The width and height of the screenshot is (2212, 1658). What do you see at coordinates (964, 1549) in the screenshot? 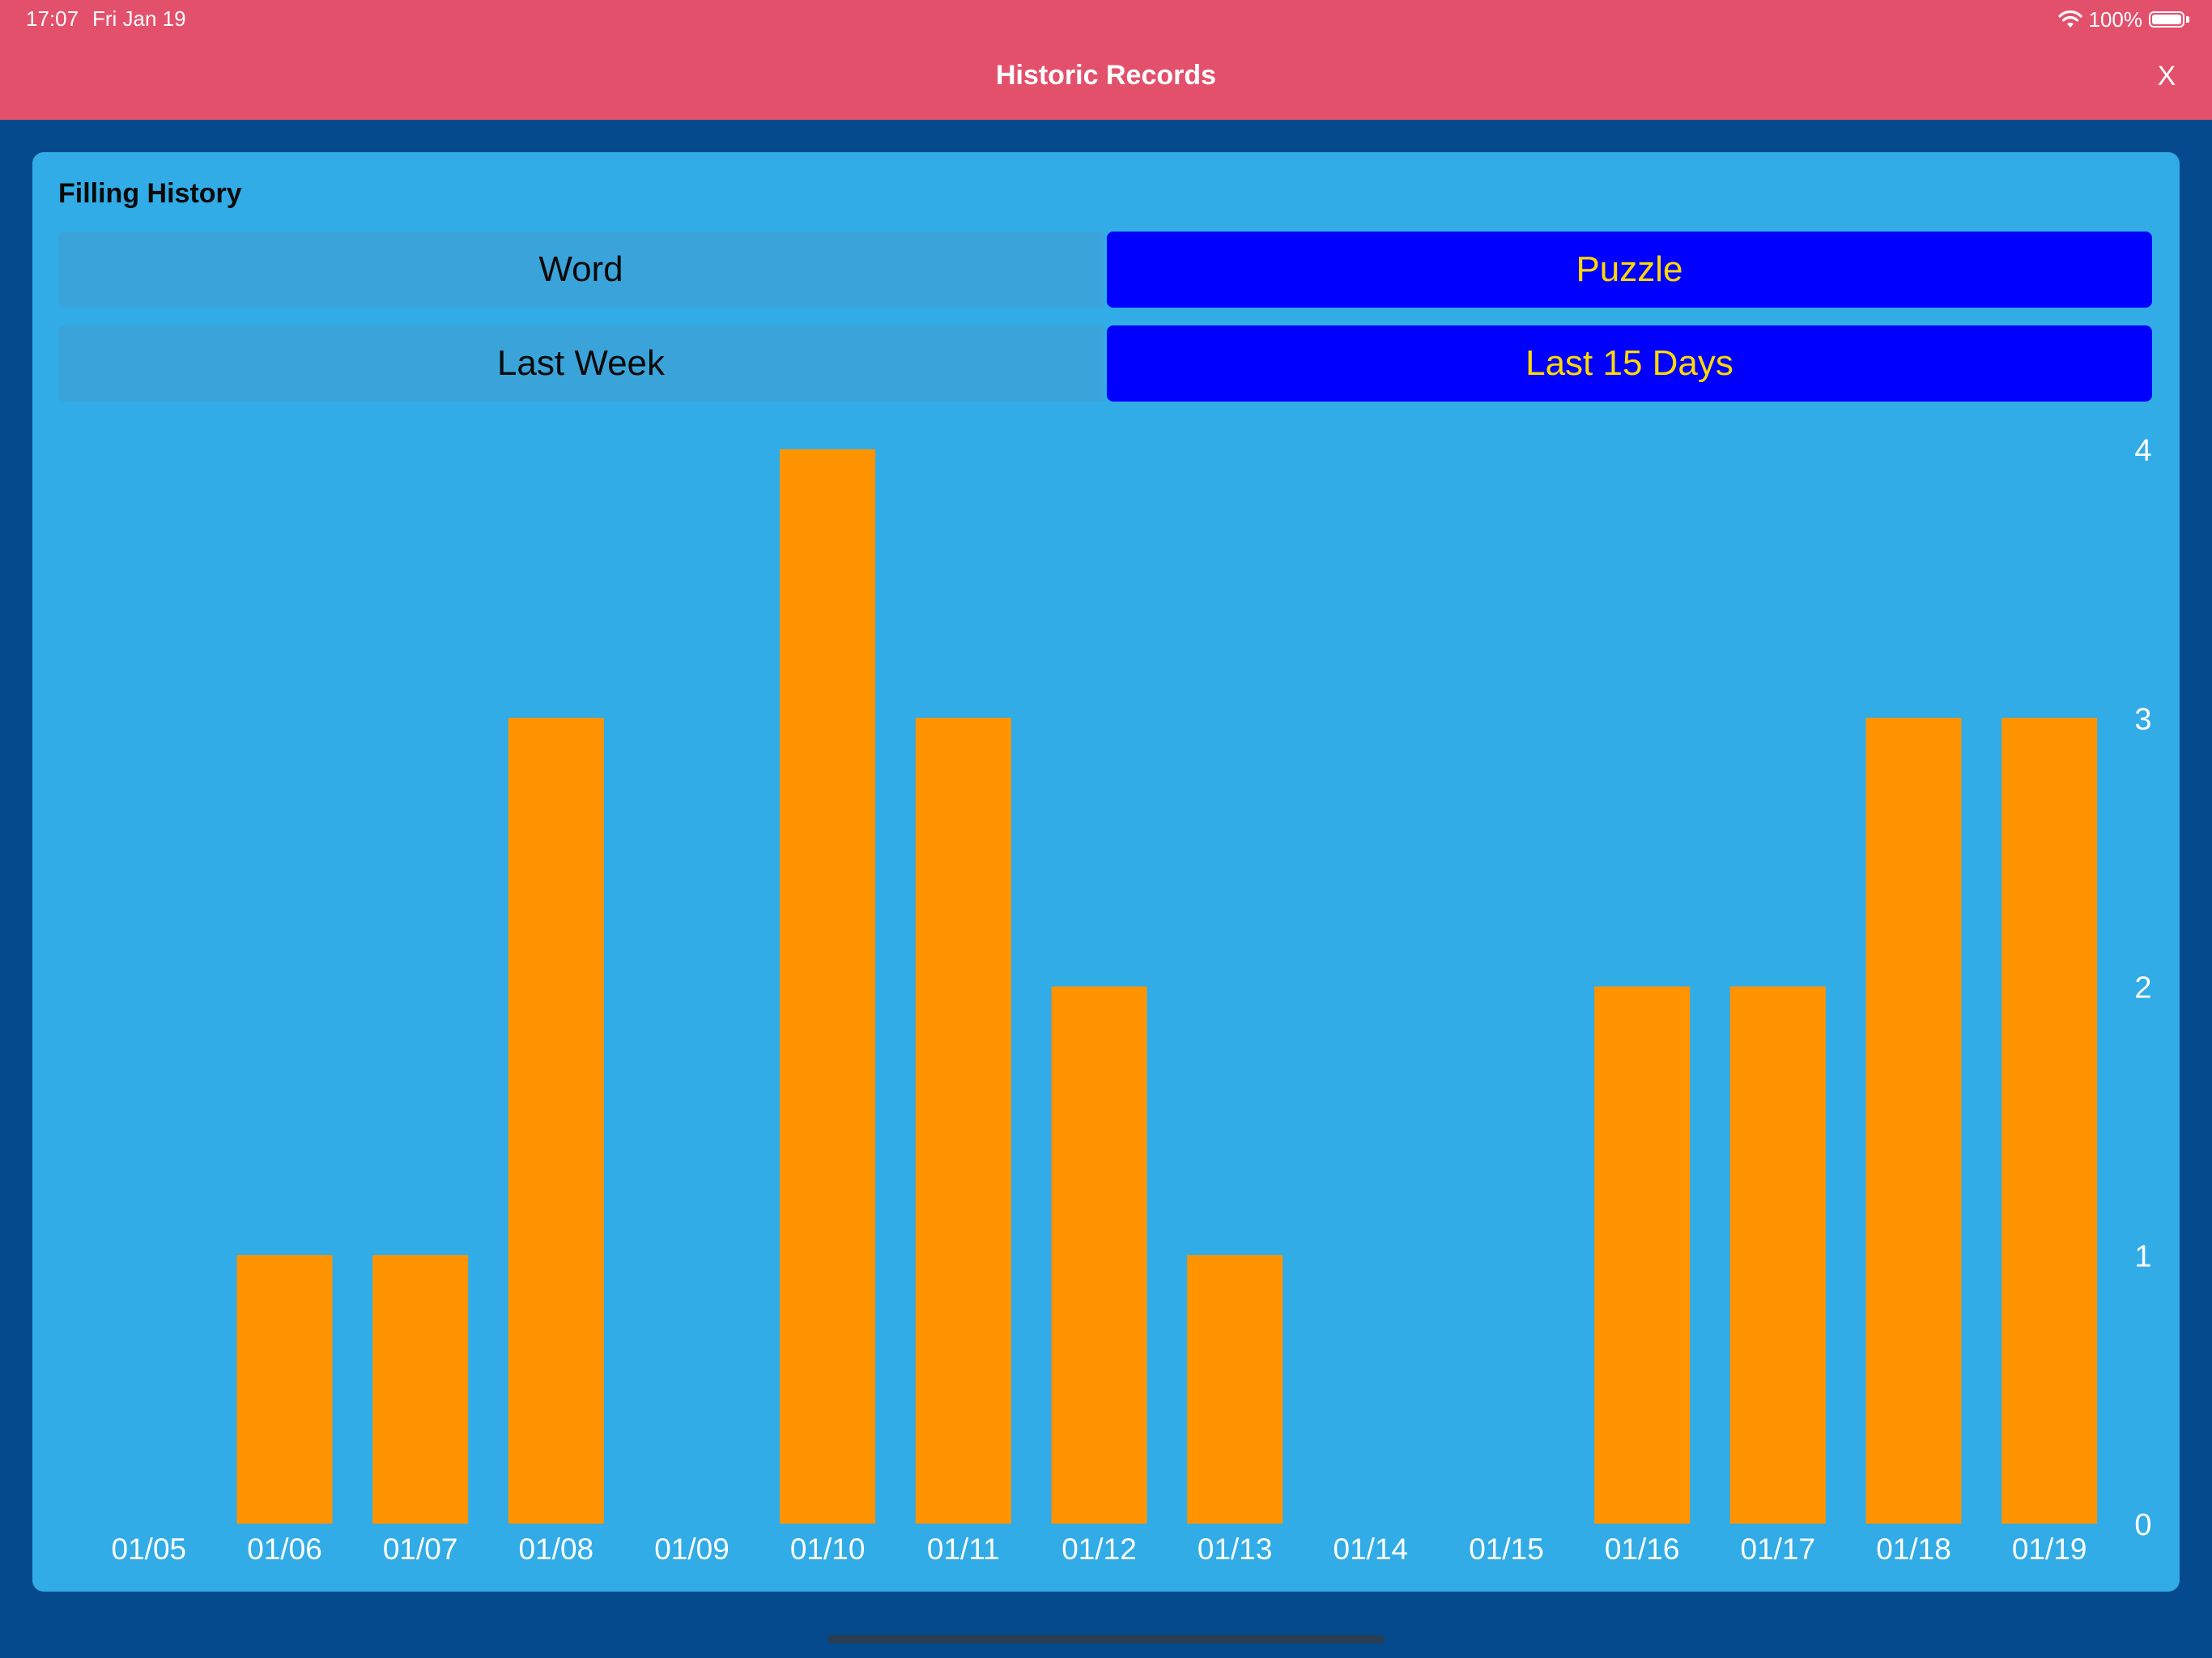
I see `x-tick-label: 01/11` at bounding box center [964, 1549].